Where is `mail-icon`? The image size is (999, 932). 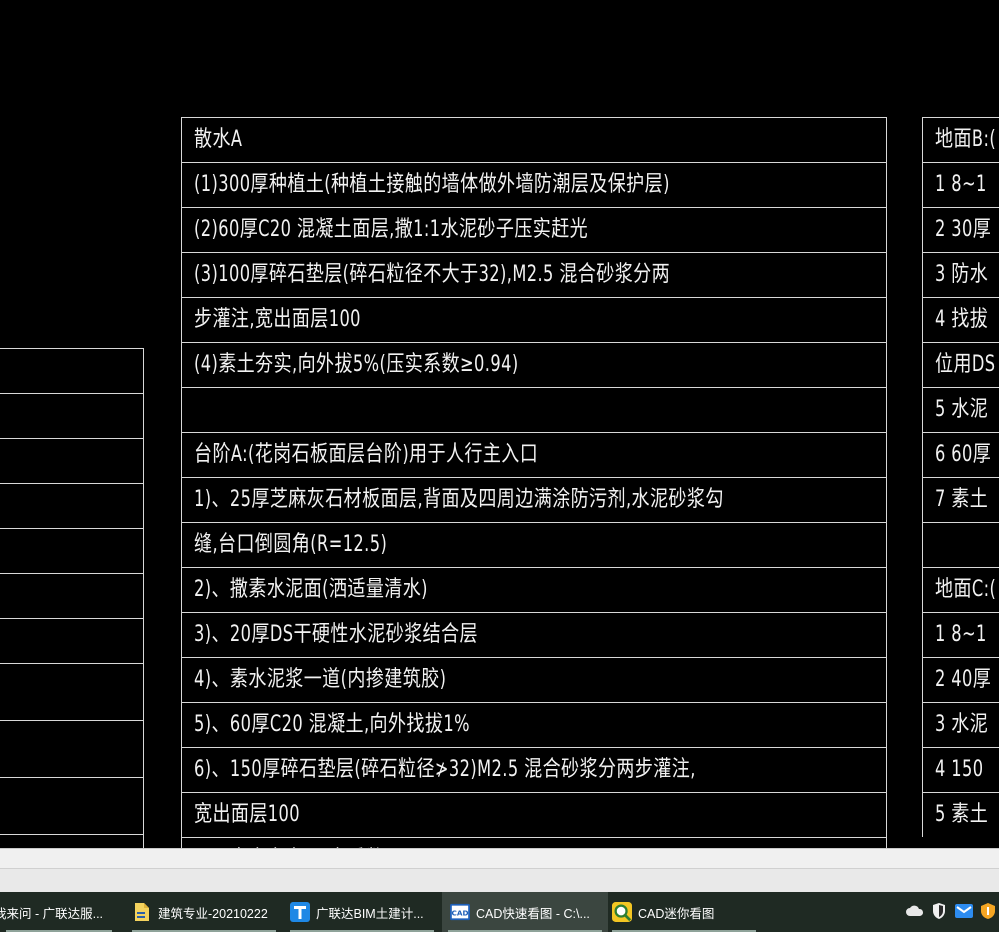 mail-icon is located at coordinates (964, 911).